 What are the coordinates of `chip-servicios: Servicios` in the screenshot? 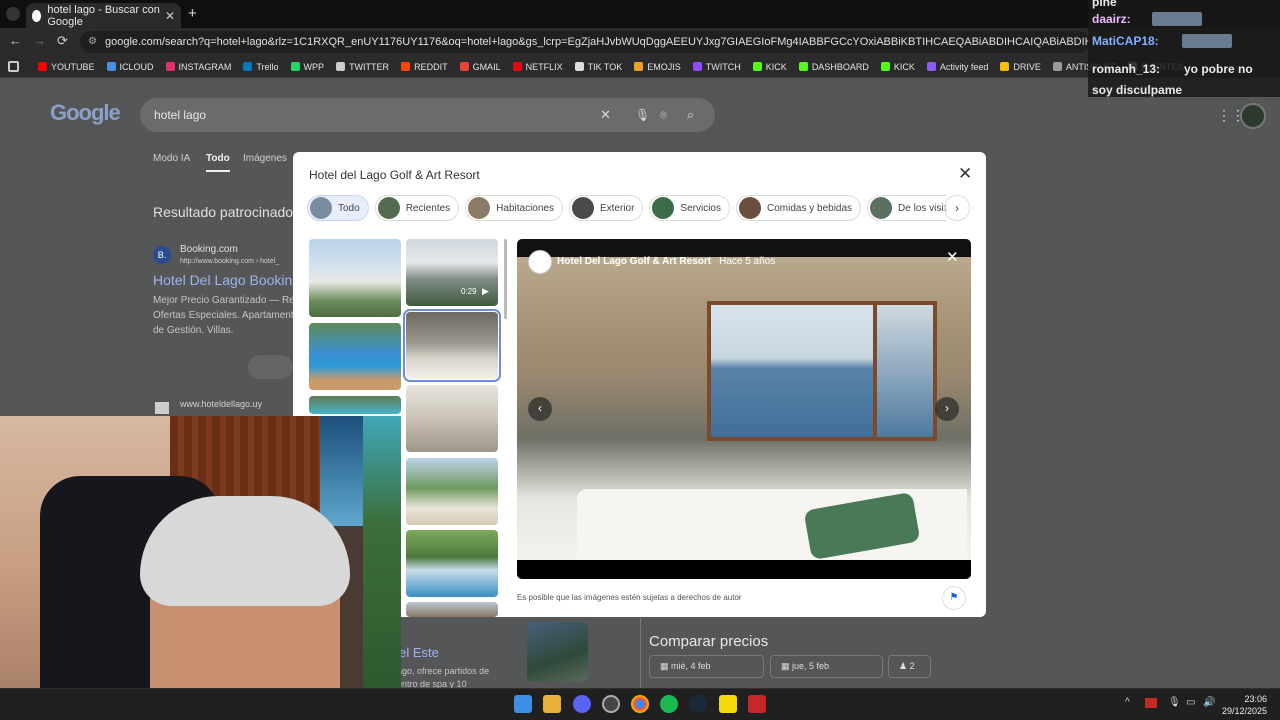 It's located at (689, 208).